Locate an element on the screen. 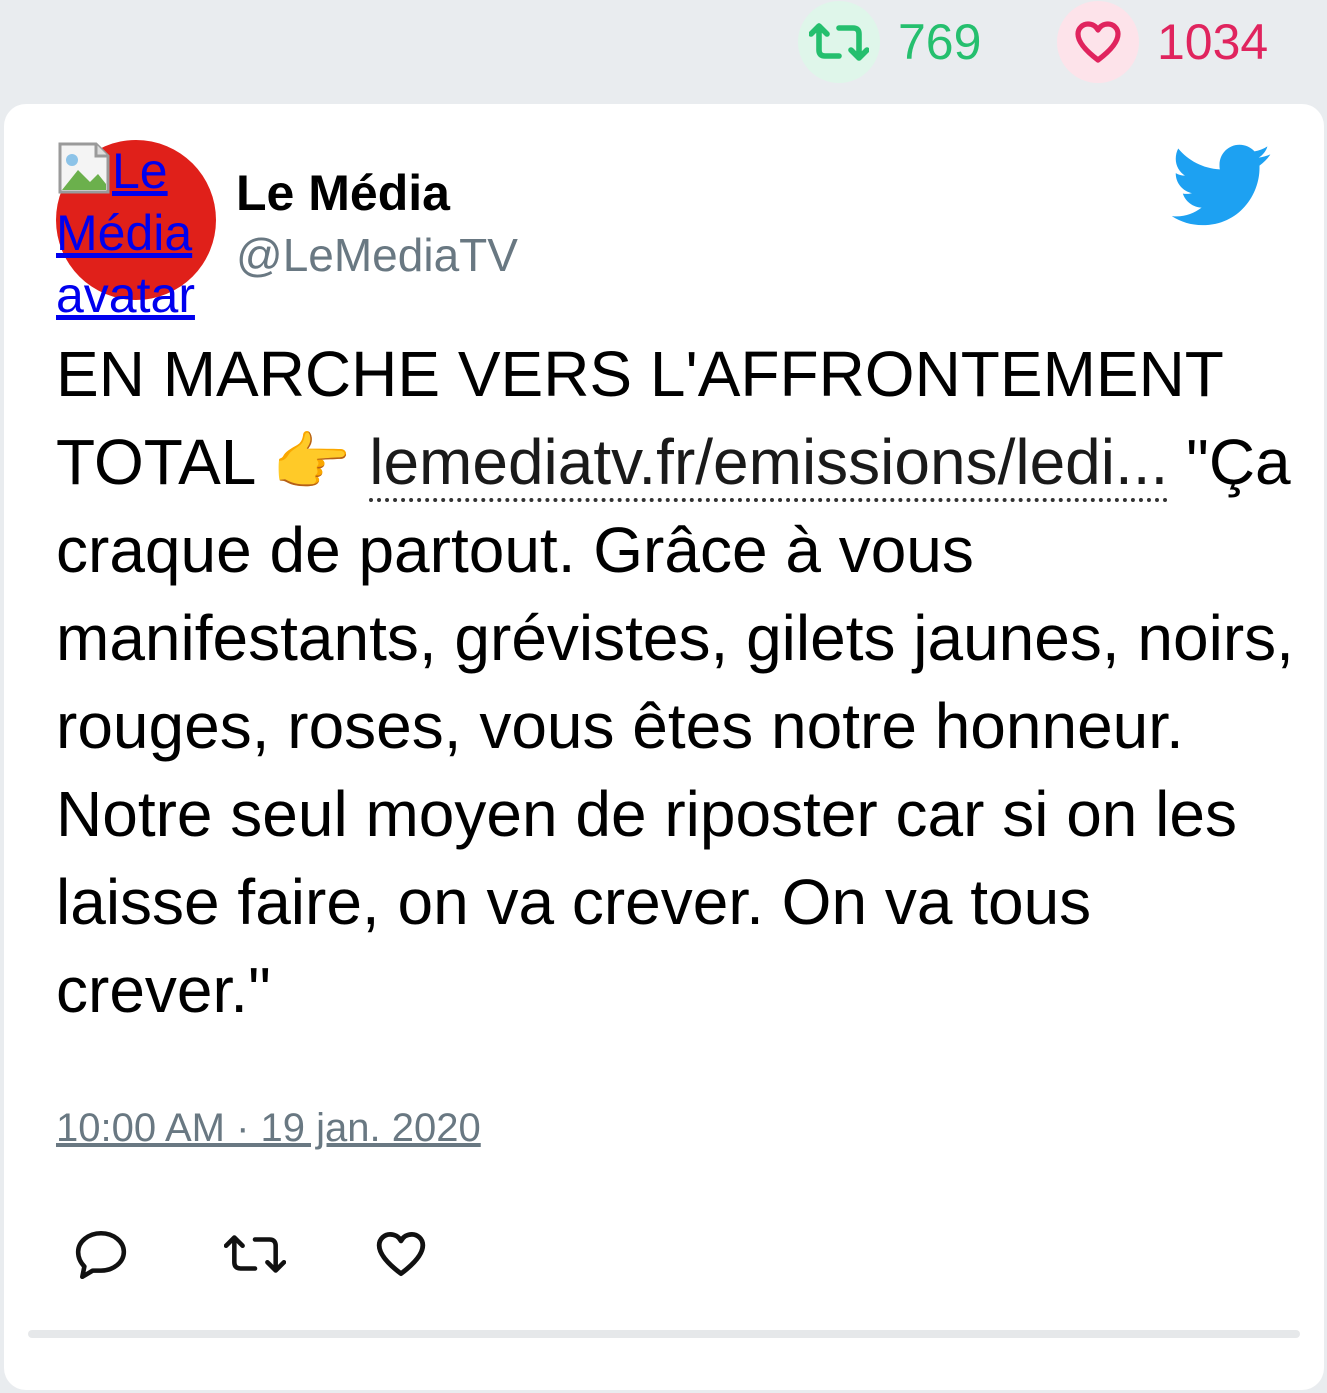 This screenshot has height=1393, width=1327. reply-button is located at coordinates (131, 1254).